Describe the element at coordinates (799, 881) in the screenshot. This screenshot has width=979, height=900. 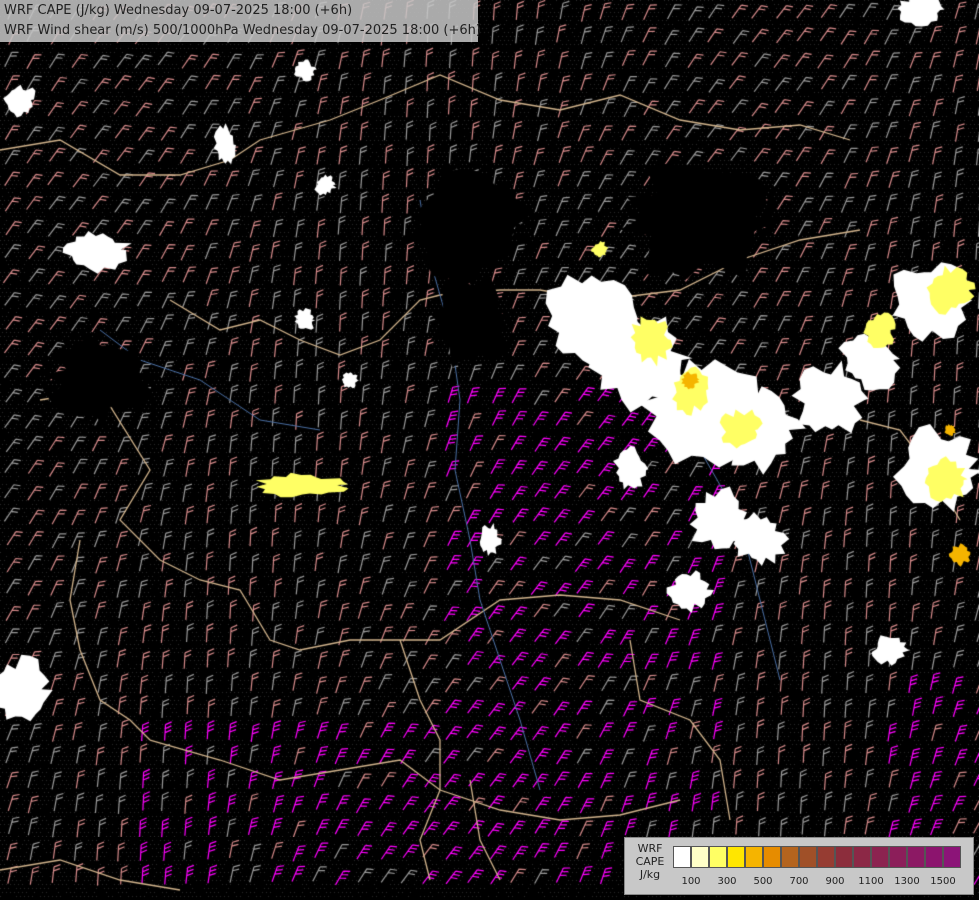
I see `legend-tick: 700` at that location.